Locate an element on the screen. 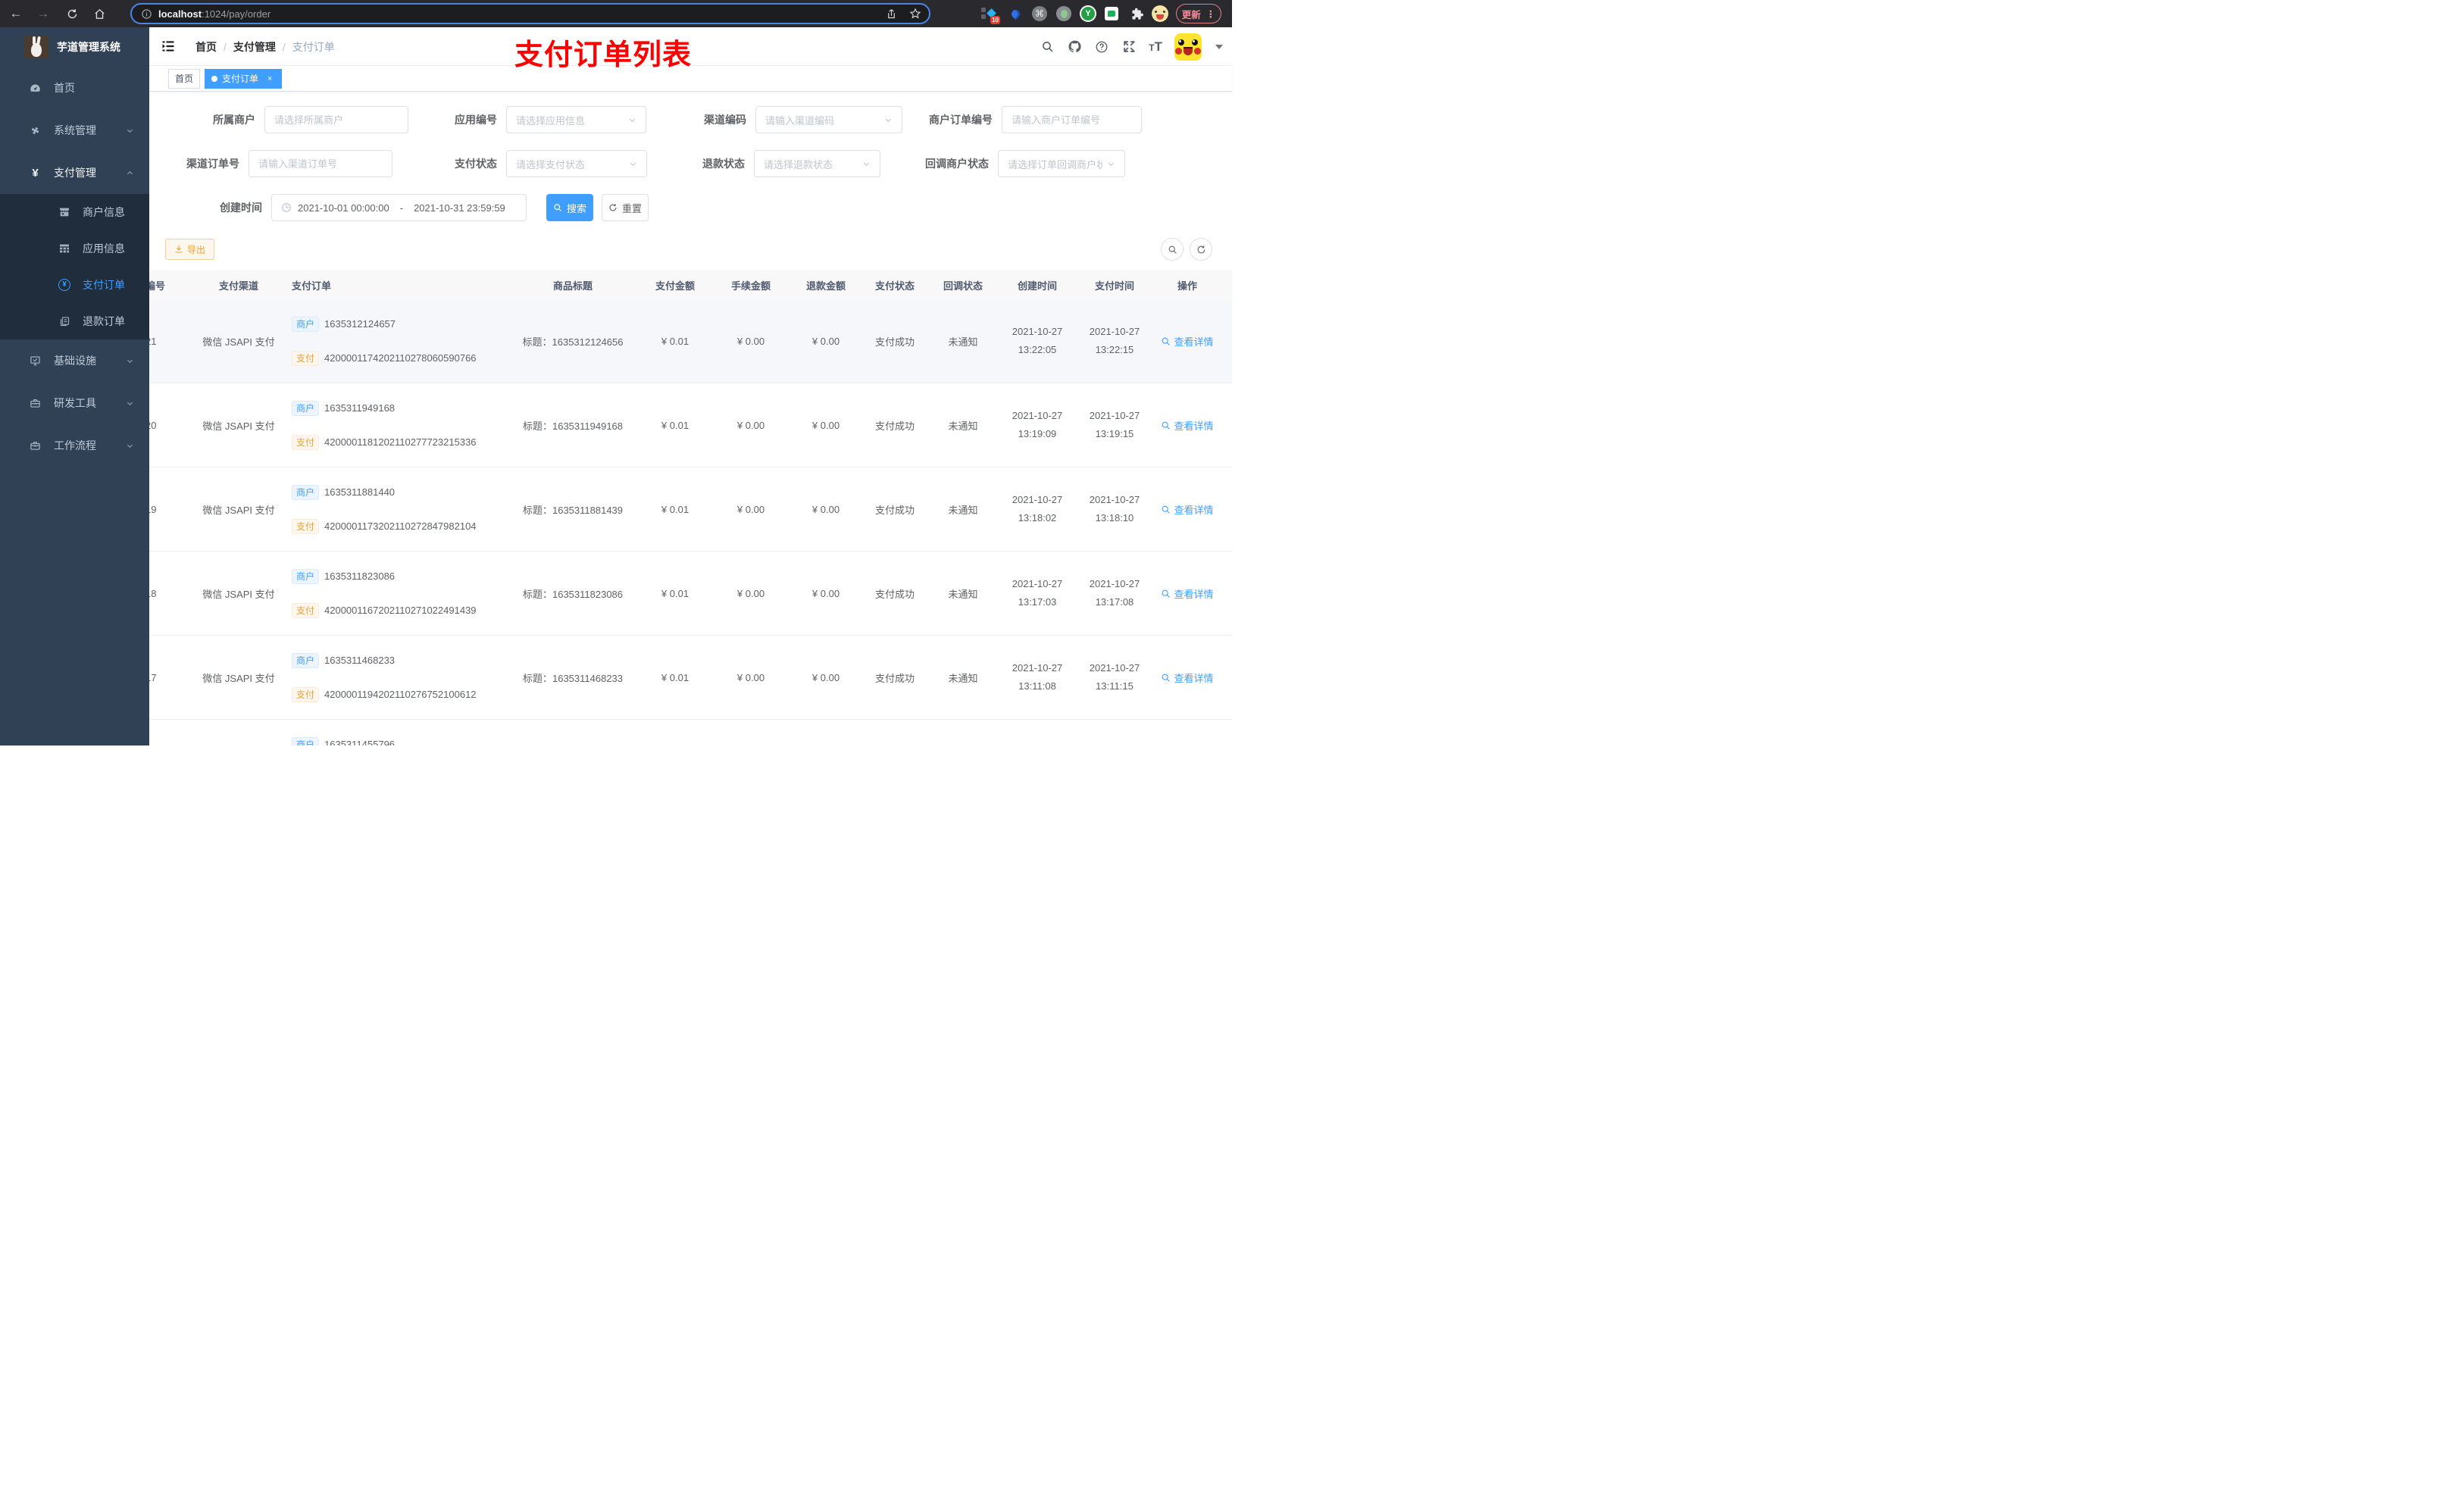 Image resolution: width=2464 pixels, height=1491 pixels. app-title: 芋道管理系统 is located at coordinates (88, 46).